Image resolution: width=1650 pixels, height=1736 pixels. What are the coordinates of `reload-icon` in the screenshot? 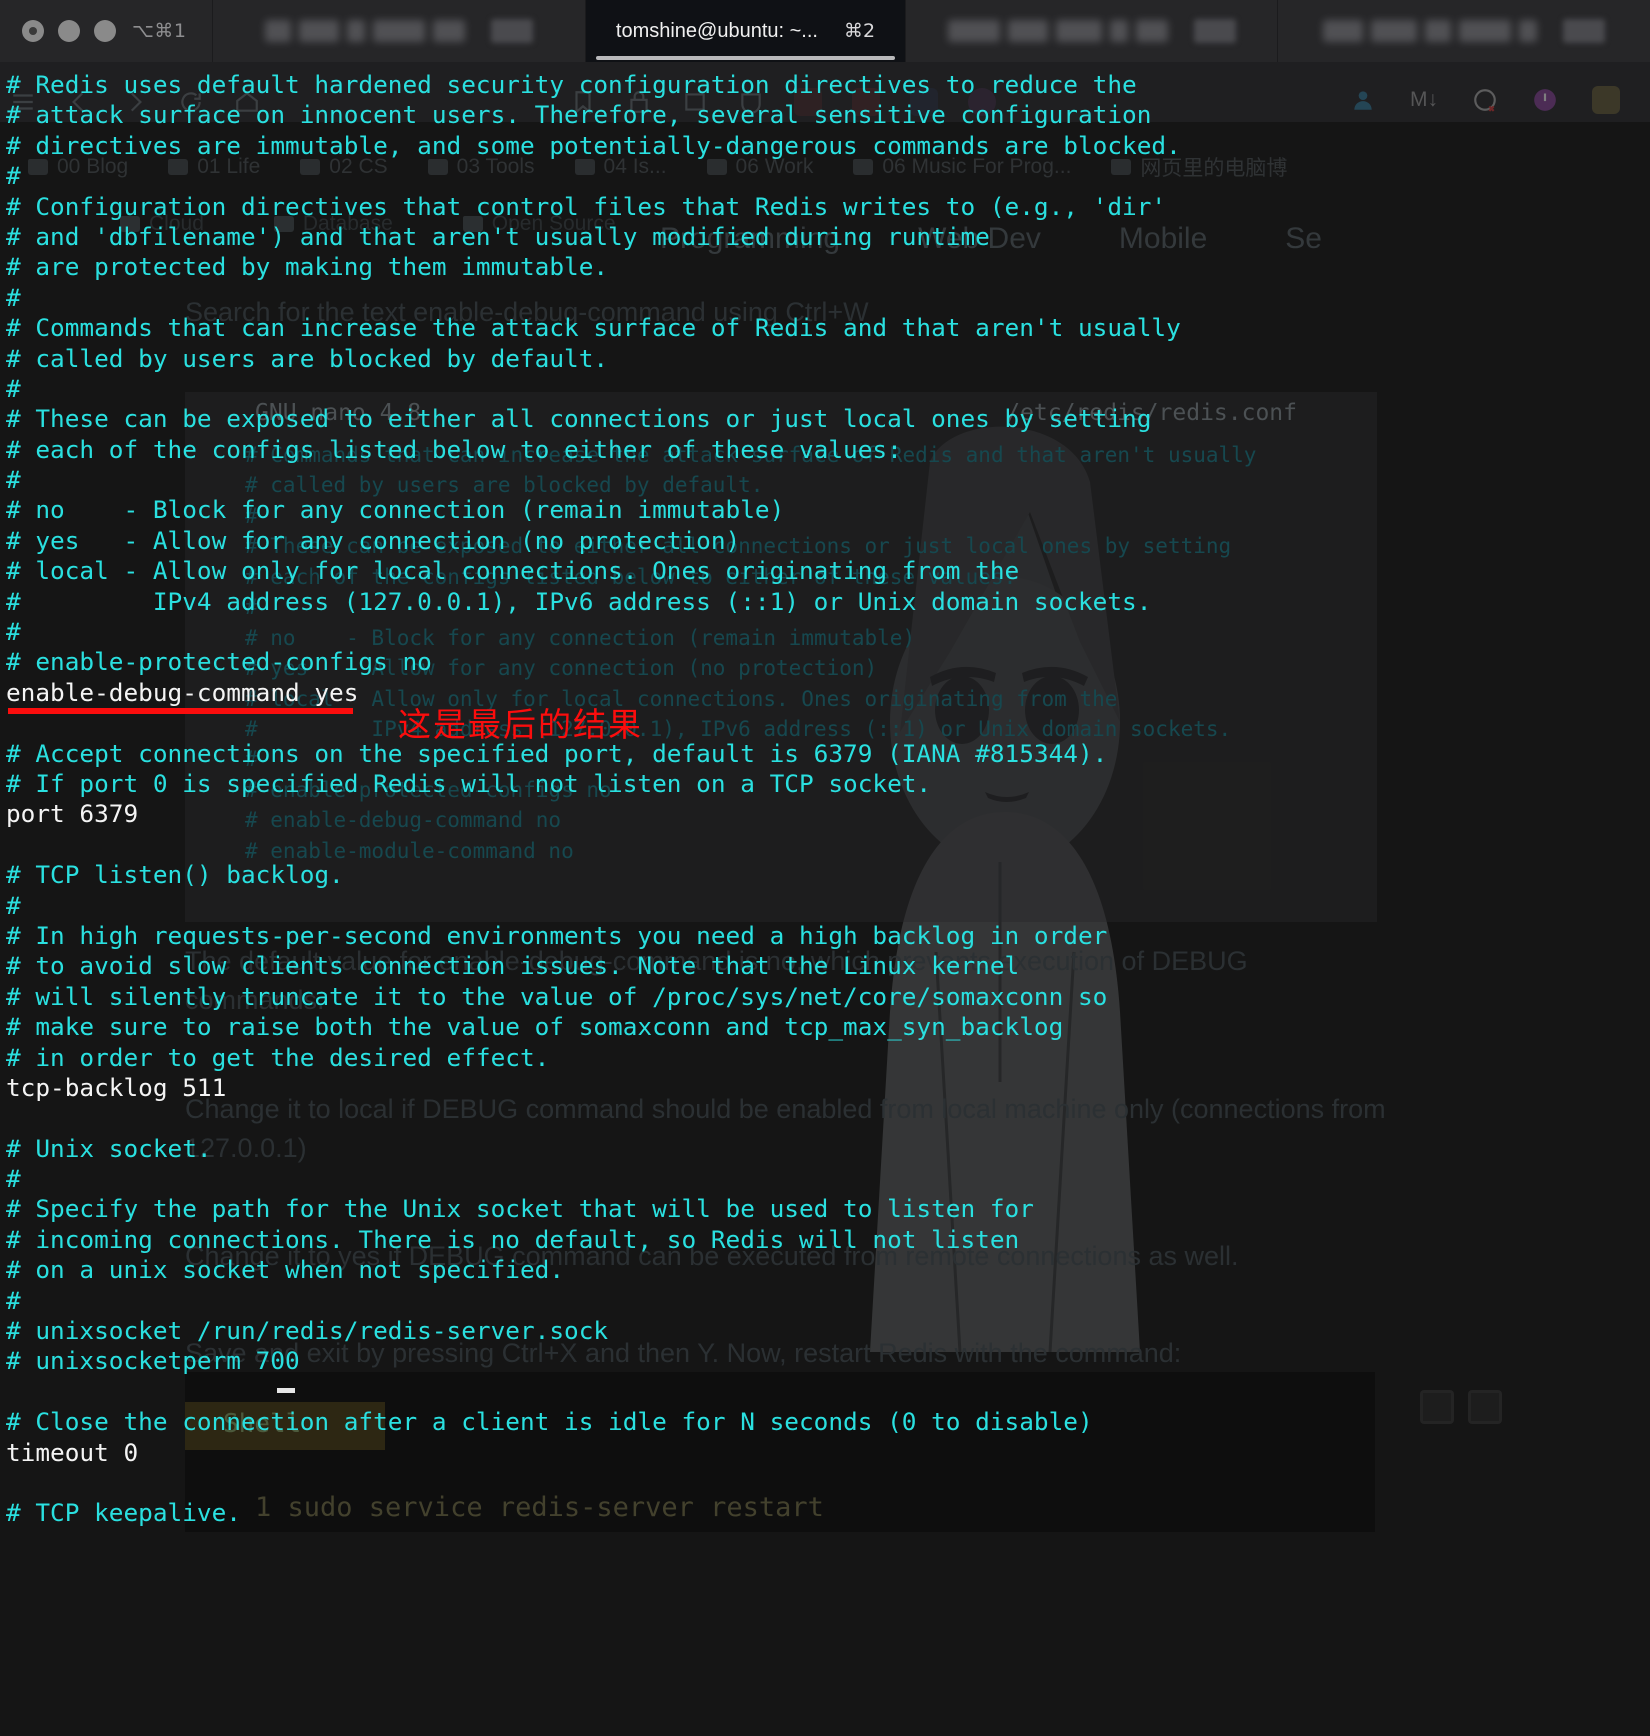 It's located at (191, 102).